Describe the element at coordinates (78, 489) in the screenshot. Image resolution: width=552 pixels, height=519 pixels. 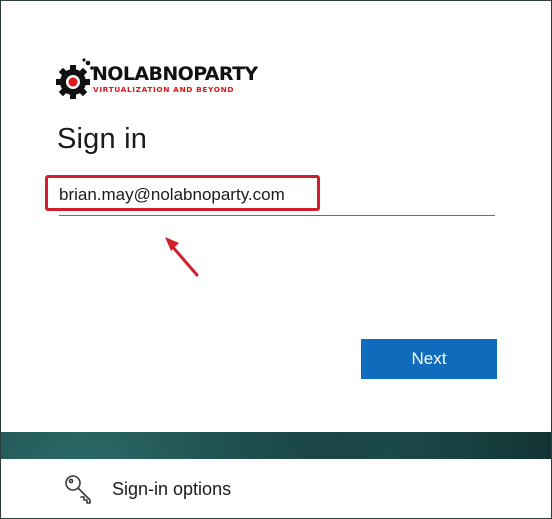
I see `key-icon` at that location.